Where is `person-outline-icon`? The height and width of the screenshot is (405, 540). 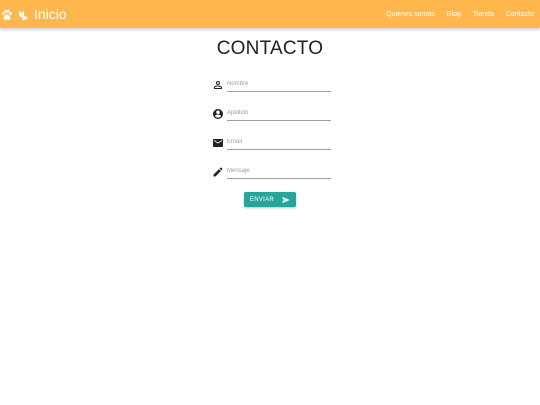
person-outline-icon is located at coordinates (218, 84).